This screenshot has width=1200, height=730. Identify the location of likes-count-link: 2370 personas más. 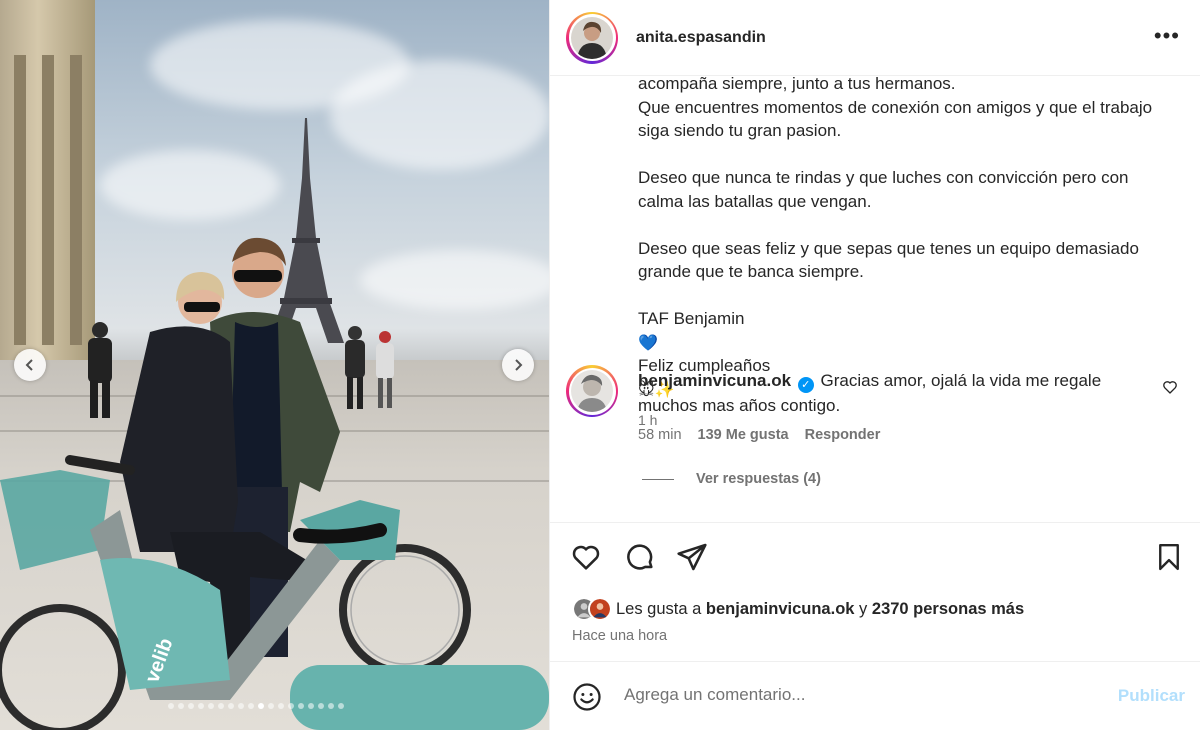
(948, 609).